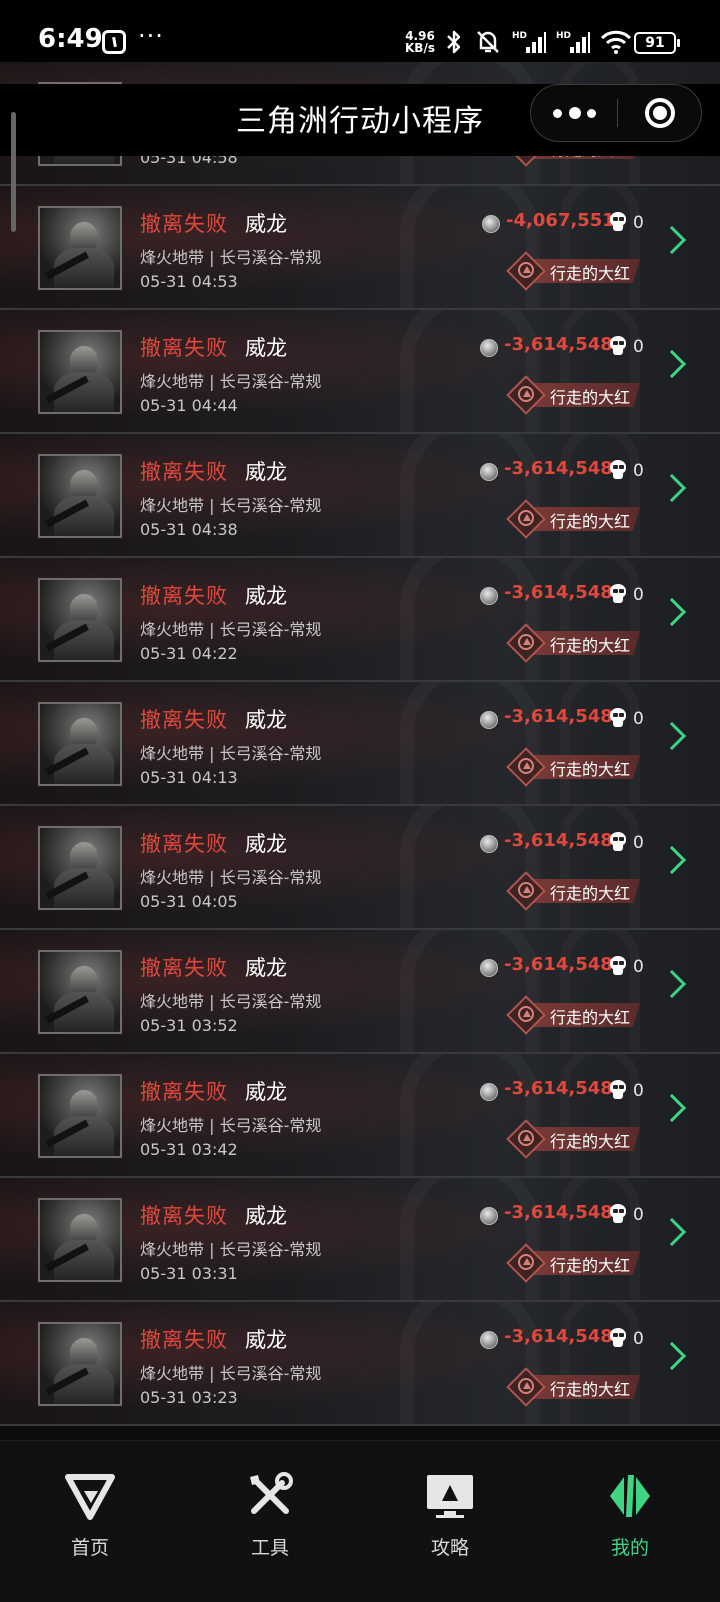 This screenshot has height=1602, width=720. I want to click on tools-icon, so click(271, 1493).